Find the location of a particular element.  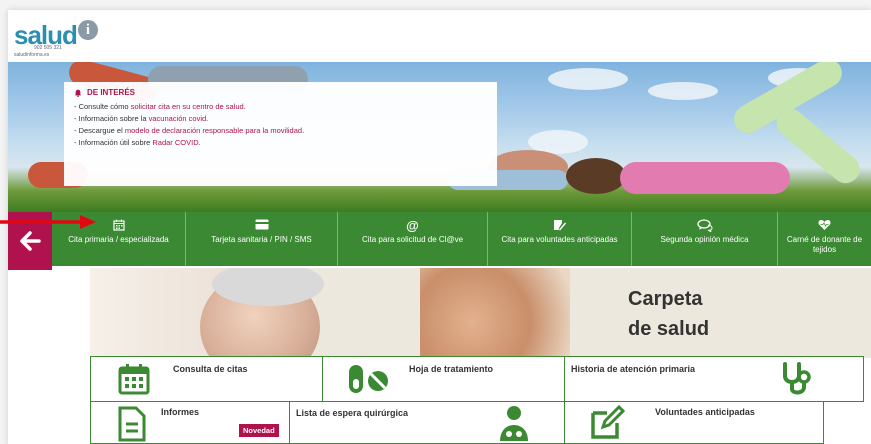

nav-label: Cita primaria / especializada is located at coordinates (118, 239).